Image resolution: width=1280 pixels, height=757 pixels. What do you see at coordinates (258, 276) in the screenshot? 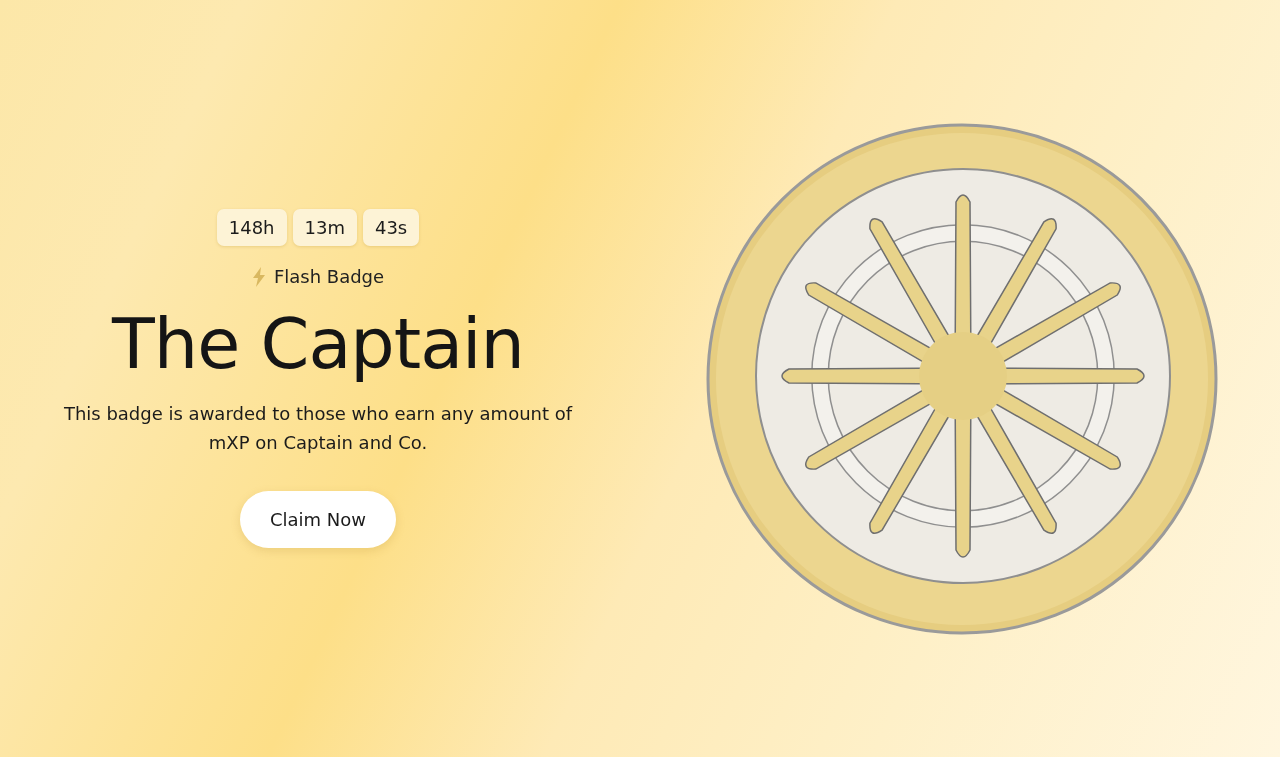
I see `lightning-icon` at bounding box center [258, 276].